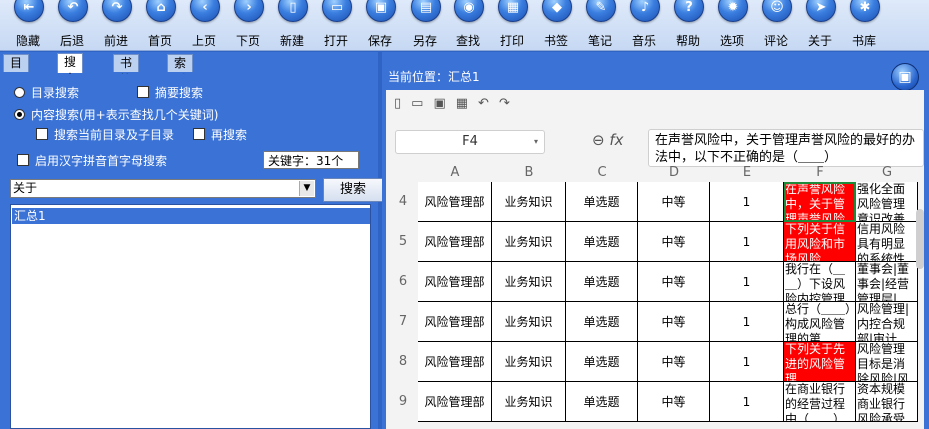  Describe the element at coordinates (467, 103) in the screenshot. I see `print-icon: ▦` at that location.